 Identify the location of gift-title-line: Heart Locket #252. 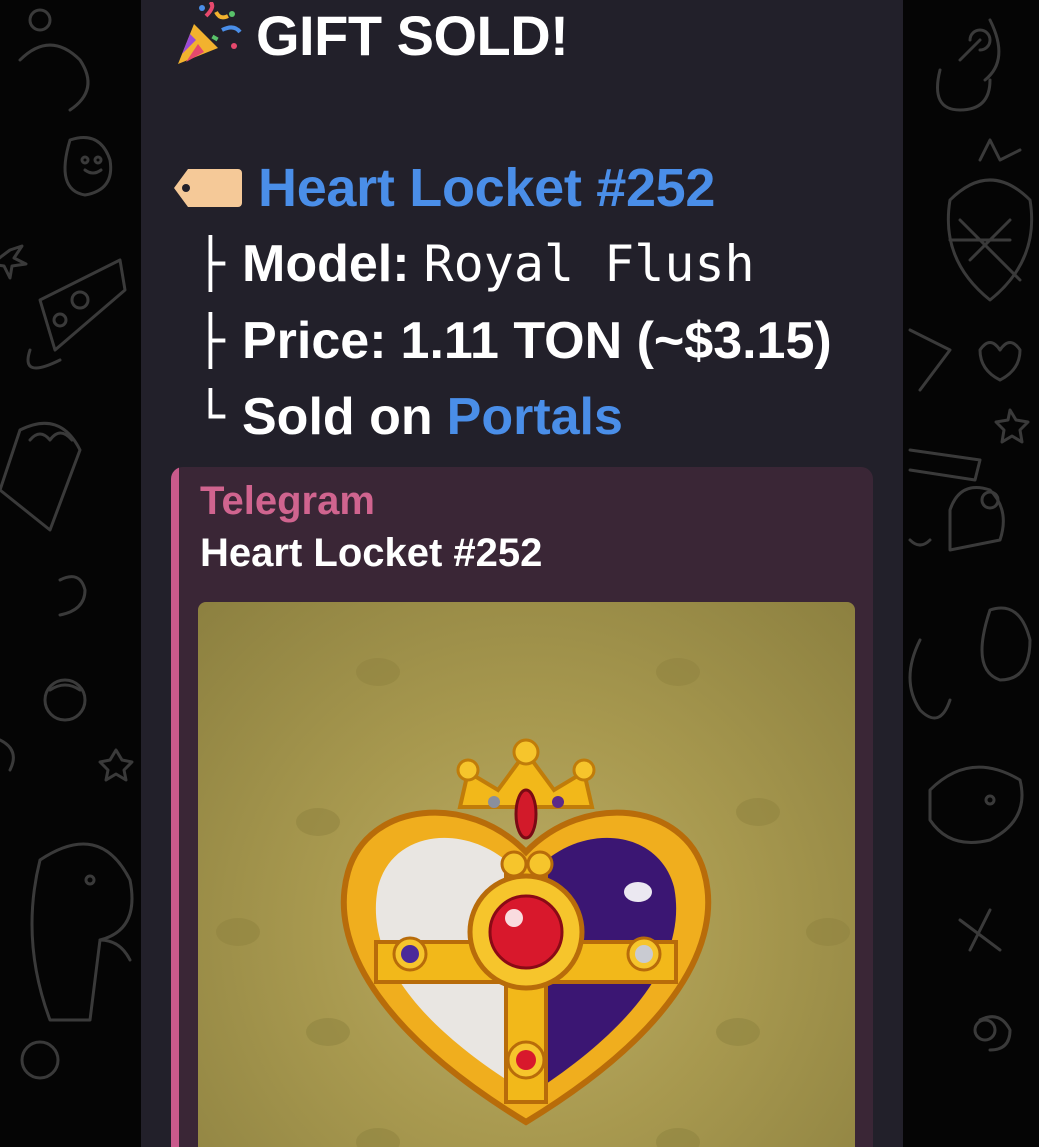
(444, 188).